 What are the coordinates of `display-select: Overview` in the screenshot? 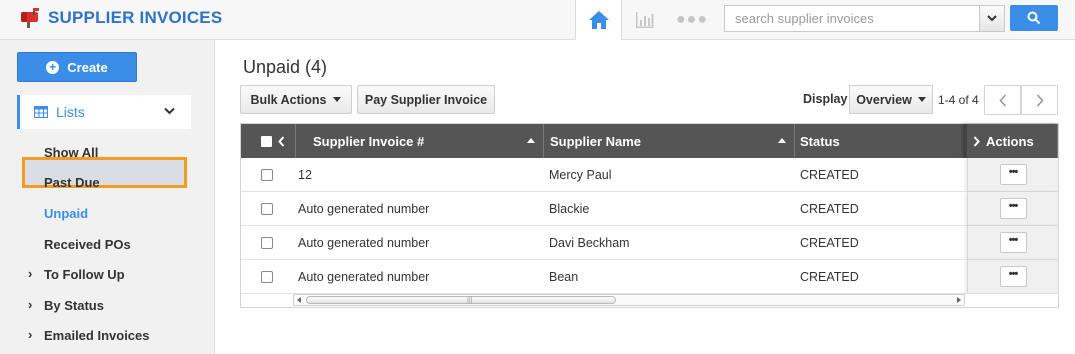 It's located at (891, 99).